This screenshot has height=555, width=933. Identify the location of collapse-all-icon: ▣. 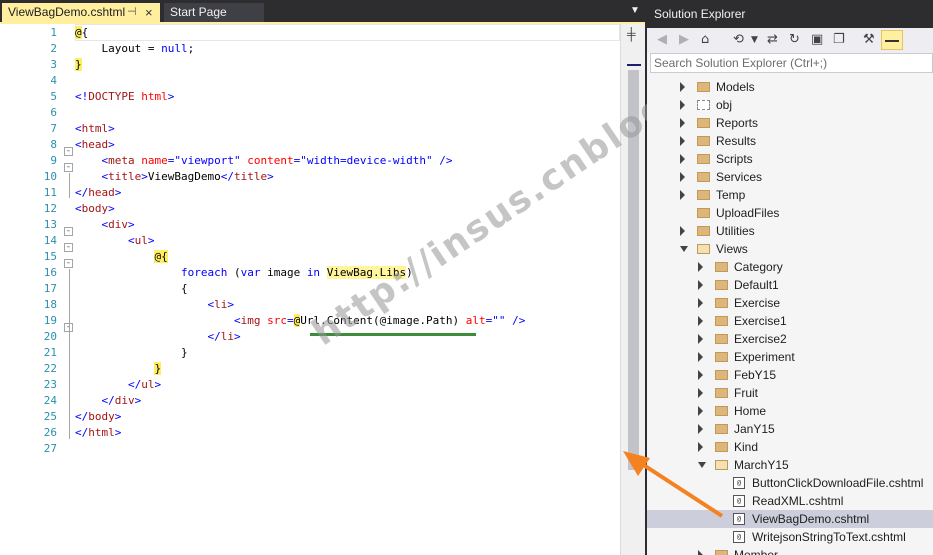
(817, 40).